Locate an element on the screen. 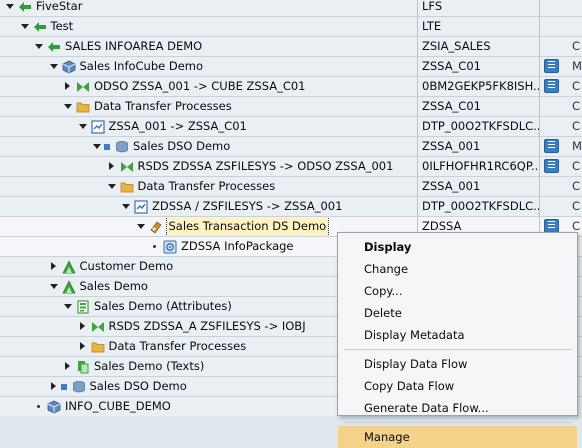  type-cell: M is located at coordinates (577, 66).